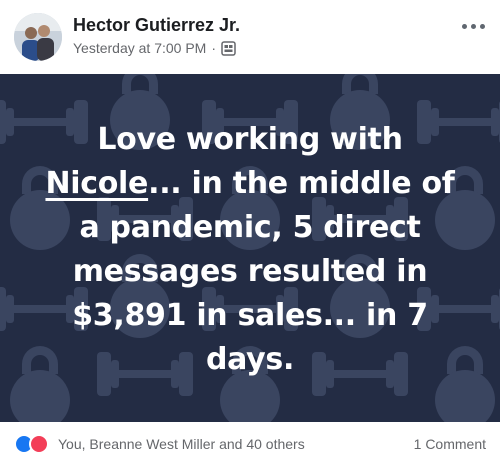 The image size is (500, 454). Describe the element at coordinates (250, 139) in the screenshot. I see `text-line: Love working with` at that location.